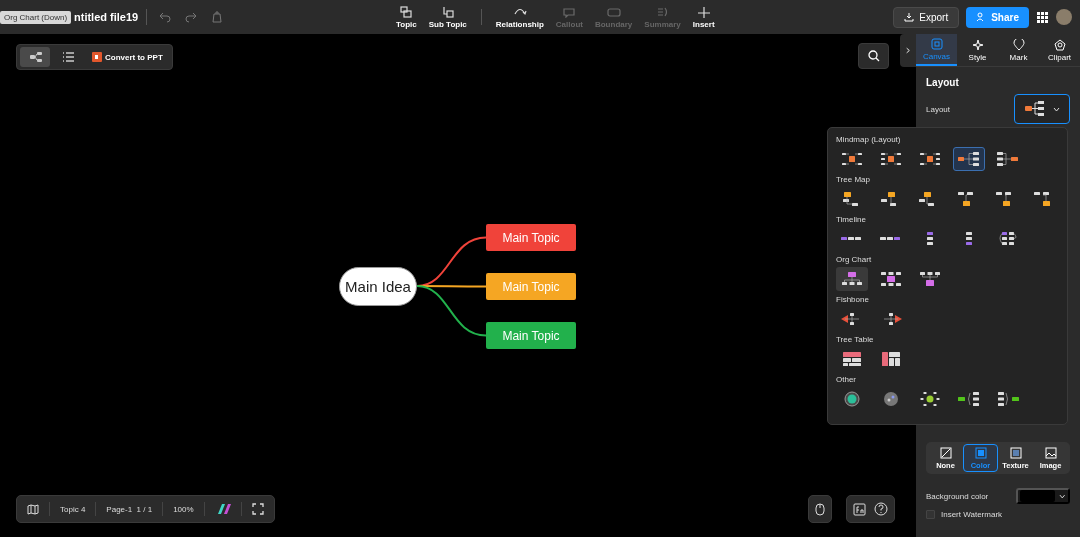  What do you see at coordinates (936, 43) in the screenshot?
I see `canvas-icon` at bounding box center [936, 43].